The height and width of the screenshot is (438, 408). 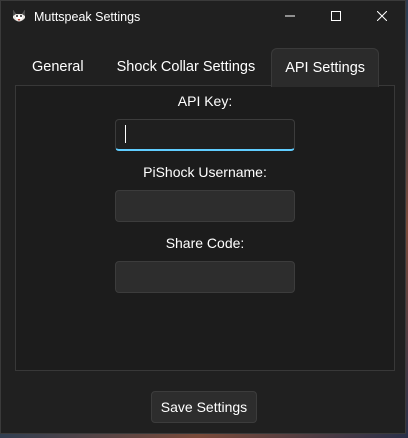 I want to click on api-key-input, so click(x=205, y=135).